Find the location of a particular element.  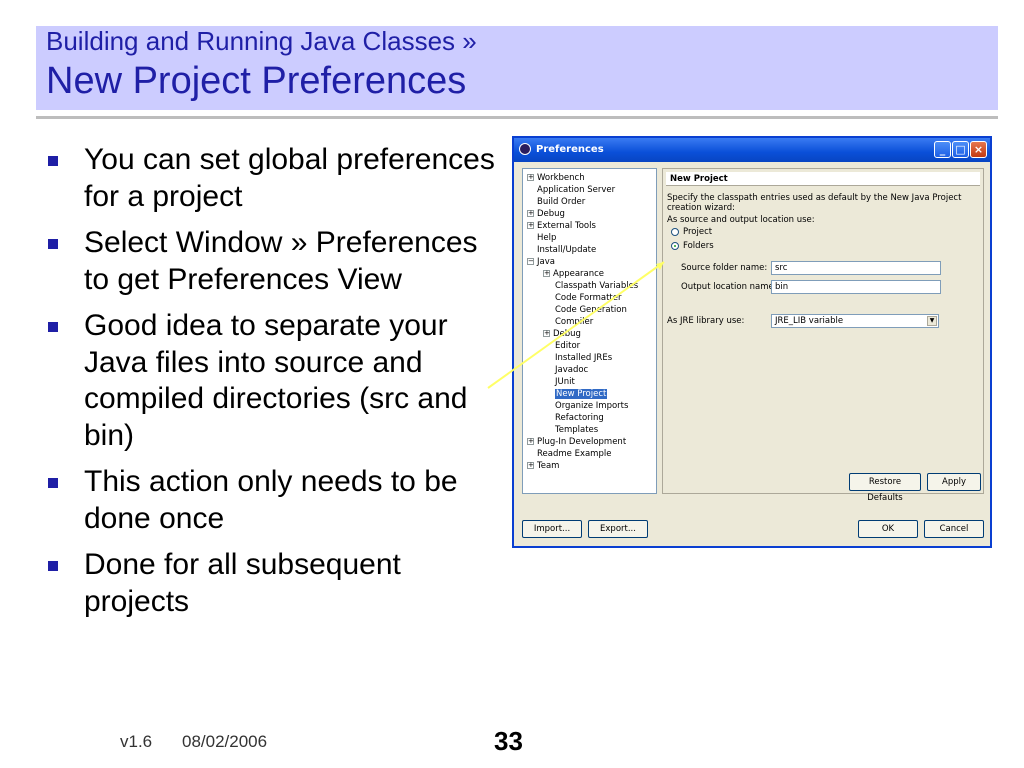

tree-item-editor: Editor is located at coordinates (567, 346).